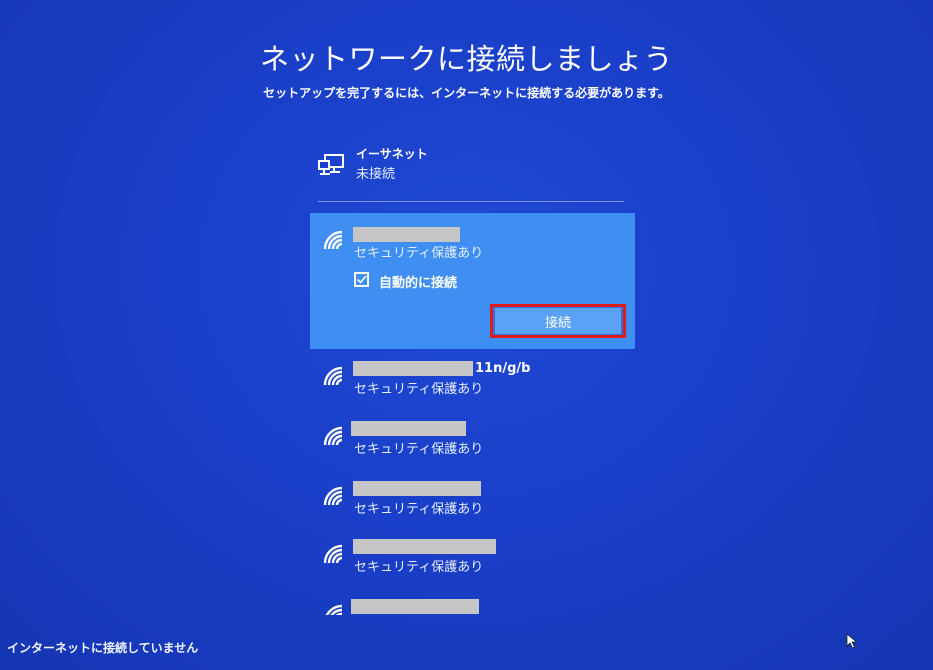 The height and width of the screenshot is (670, 933). Describe the element at coordinates (466, 93) in the screenshot. I see `page-subtitle: セットアップを完了するには、インターネットに接続する必要があります。` at that location.